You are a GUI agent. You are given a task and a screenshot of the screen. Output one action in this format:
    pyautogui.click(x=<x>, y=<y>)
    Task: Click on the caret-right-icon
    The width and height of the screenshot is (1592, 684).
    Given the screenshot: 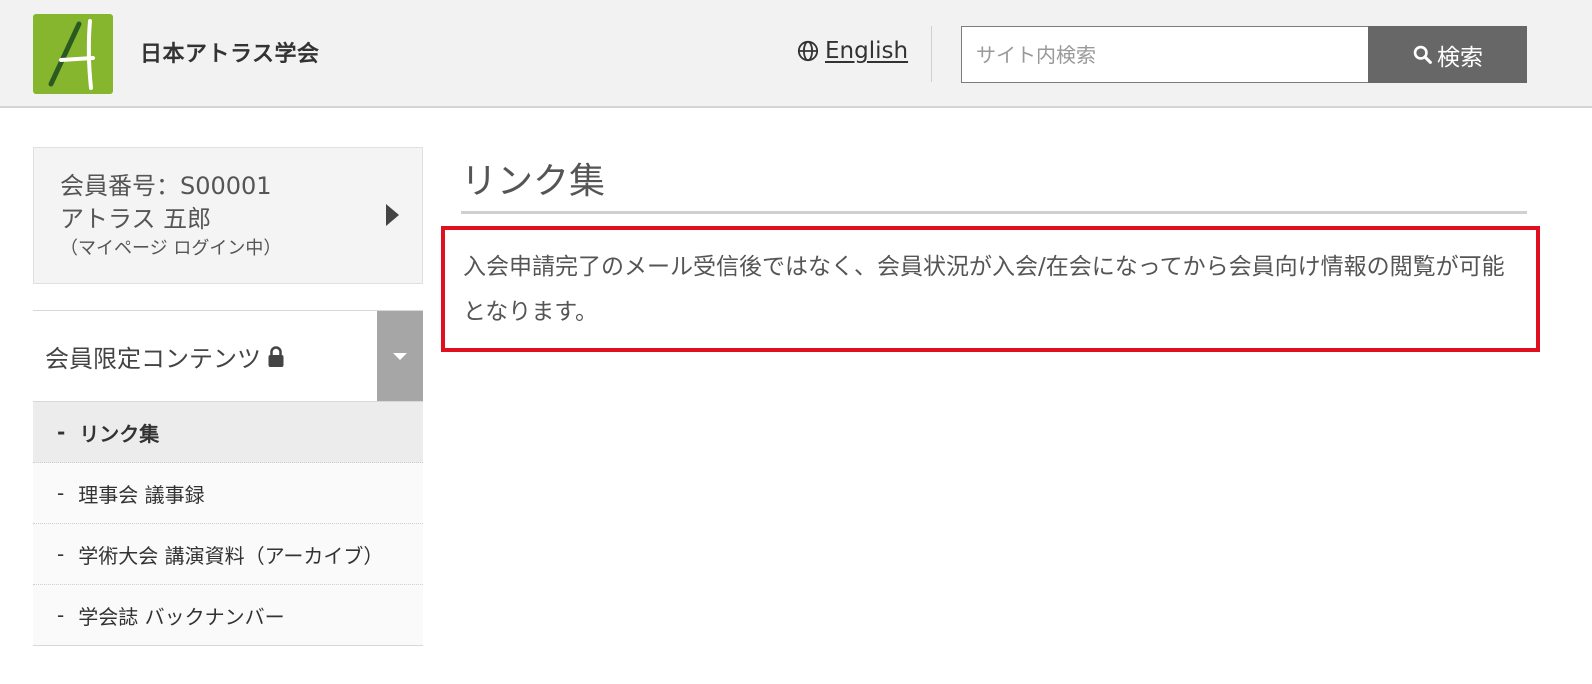 What is the action you would take?
    pyautogui.click(x=392, y=215)
    